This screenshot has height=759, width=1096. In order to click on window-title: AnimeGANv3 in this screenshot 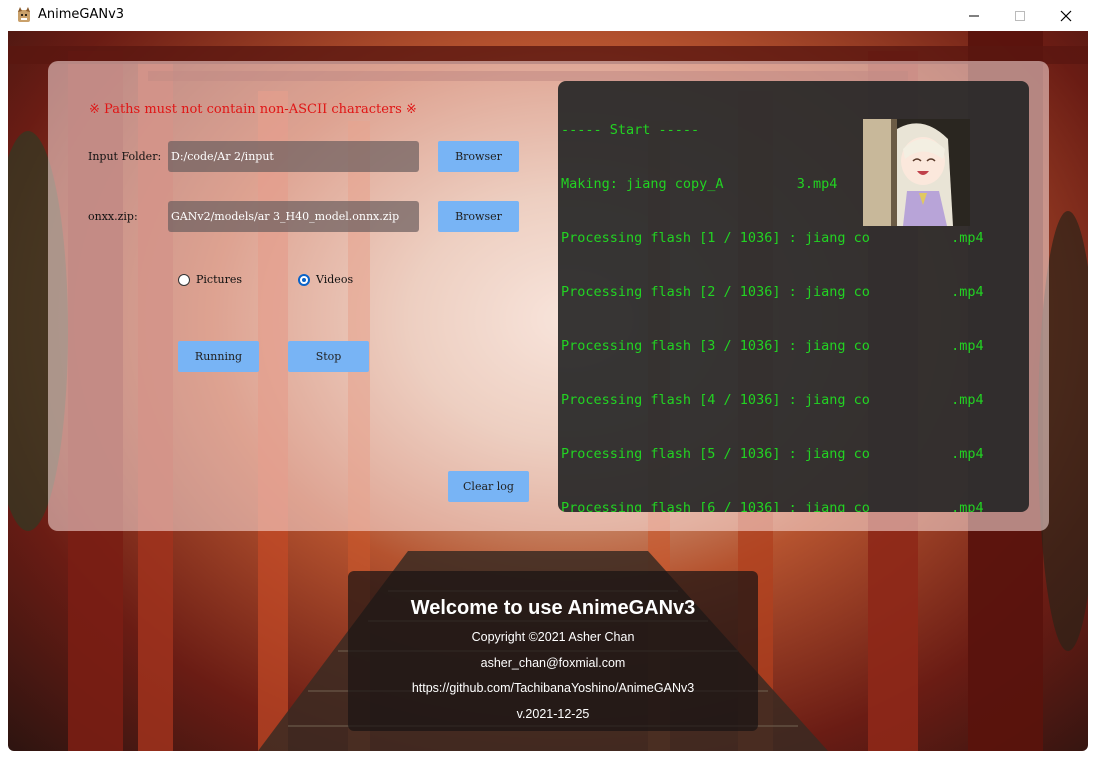, I will do `click(81, 14)`.